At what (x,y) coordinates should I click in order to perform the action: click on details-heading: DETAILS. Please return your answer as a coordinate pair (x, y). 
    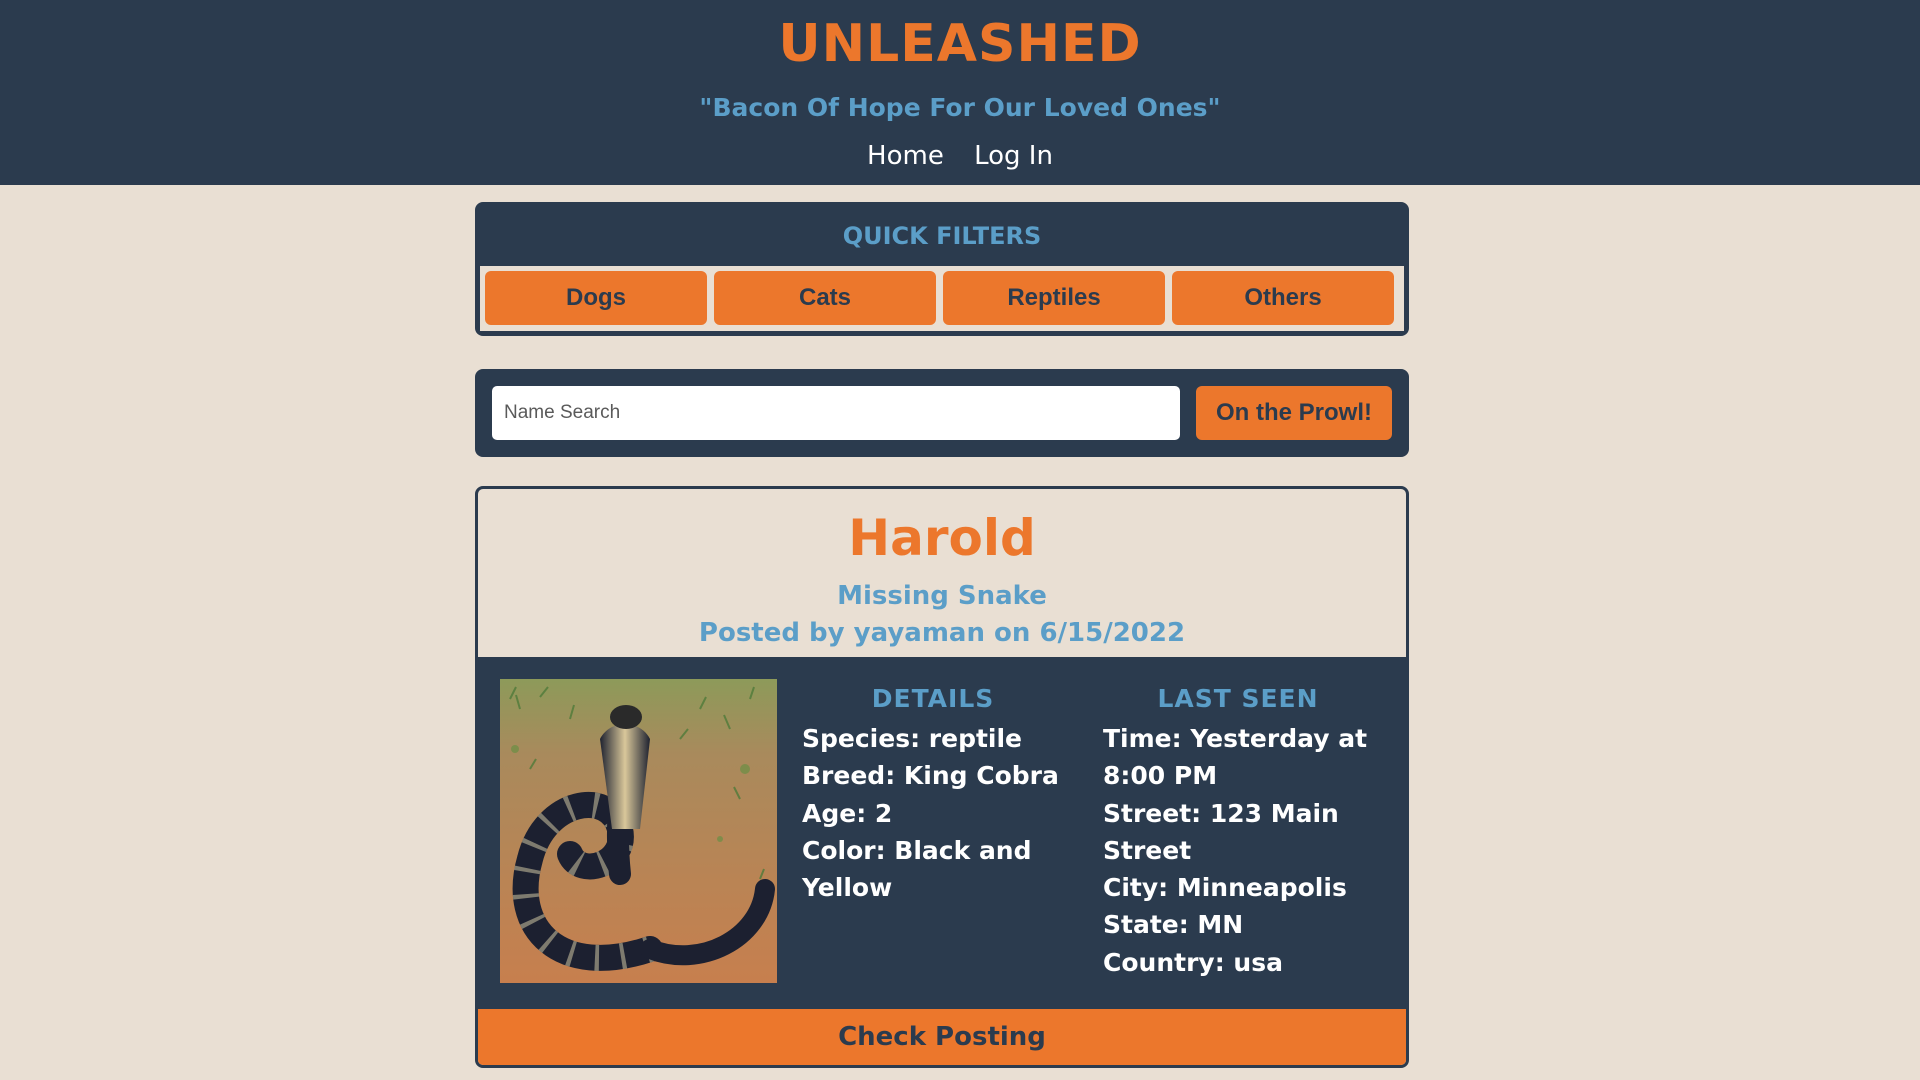
    Looking at the image, I should click on (933, 698).